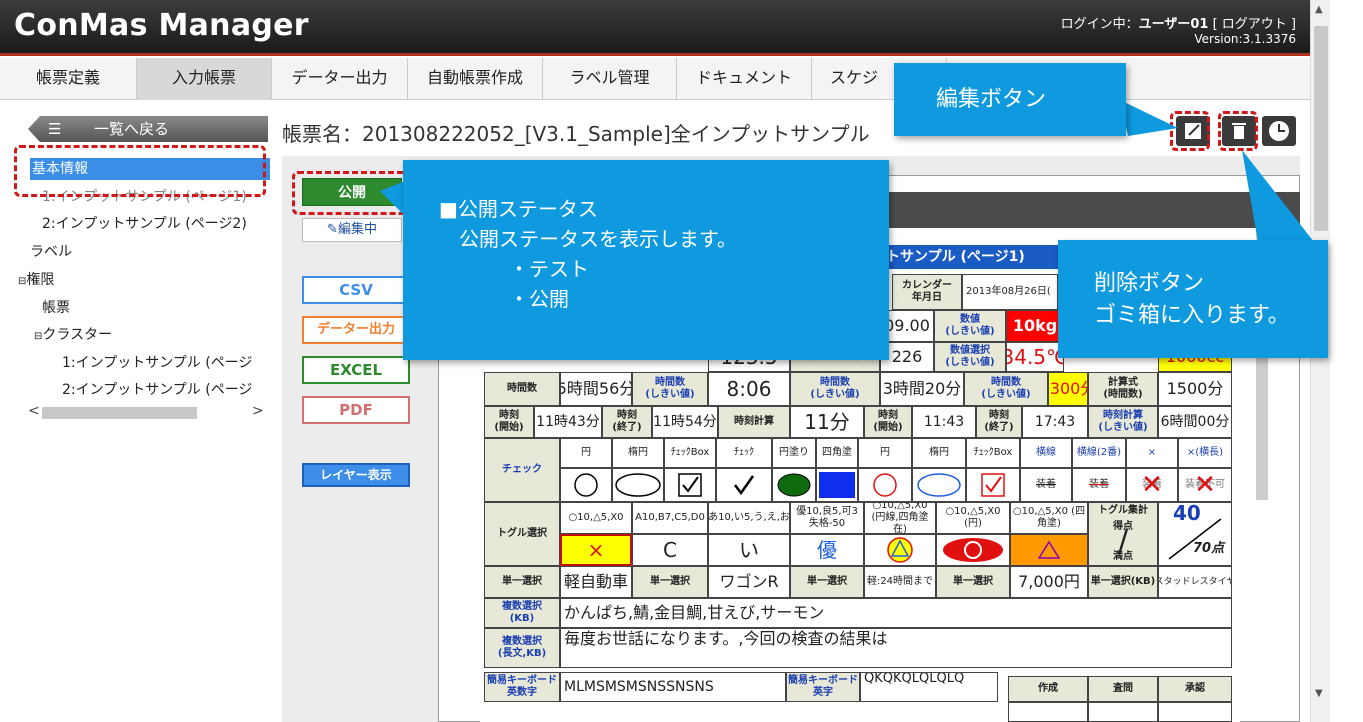 The width and height of the screenshot is (1363, 722). Describe the element at coordinates (1192, 315) in the screenshot. I see `delete-callout-desc: ゴミ箱に入ります。` at that location.